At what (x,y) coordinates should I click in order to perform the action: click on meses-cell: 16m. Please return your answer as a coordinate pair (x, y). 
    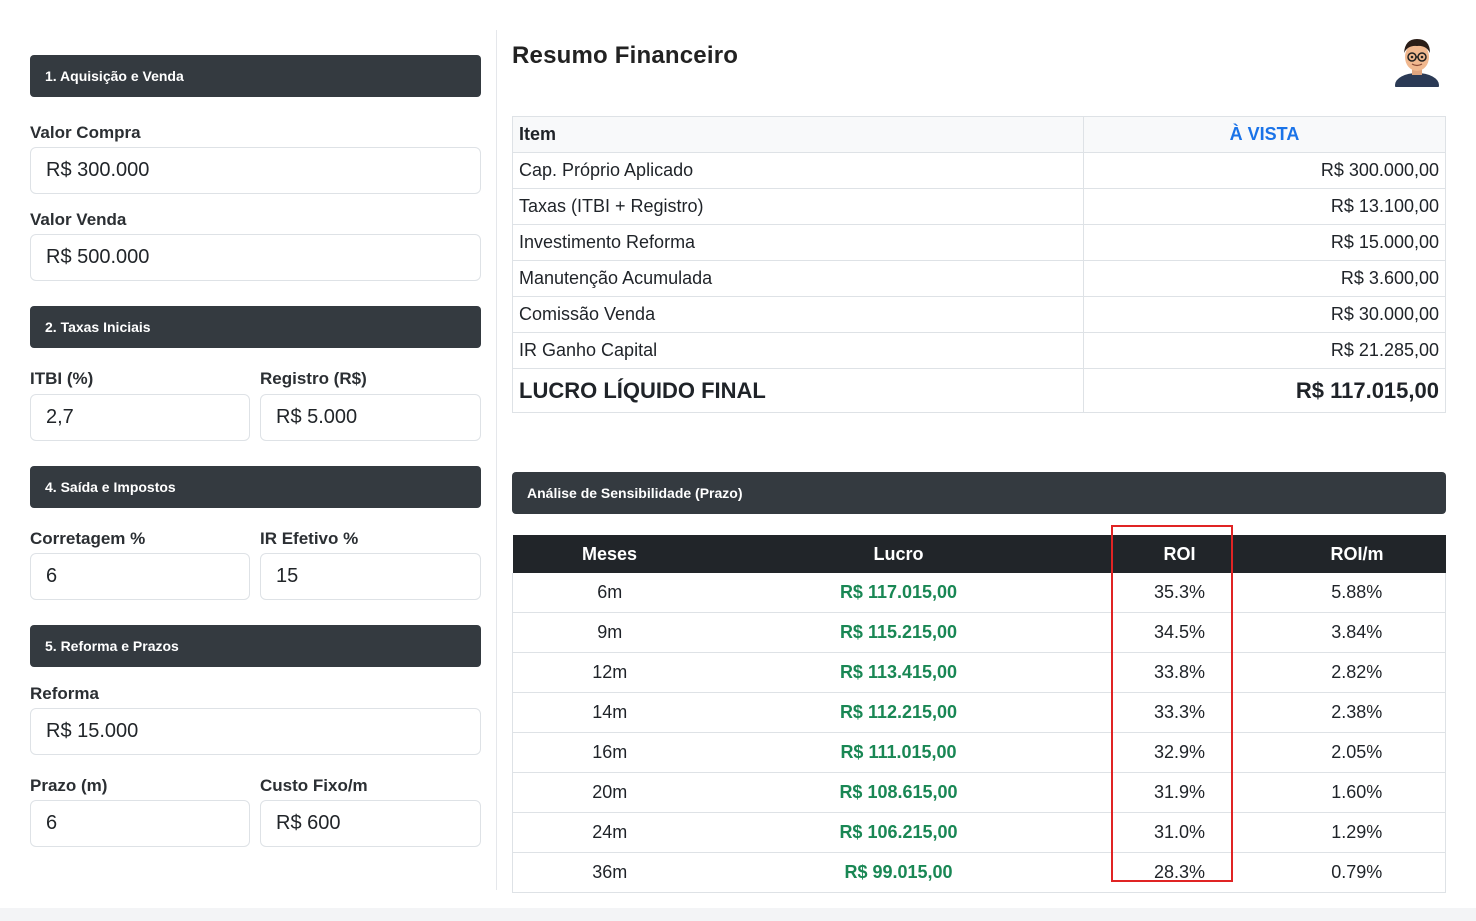
    Looking at the image, I should click on (609, 752).